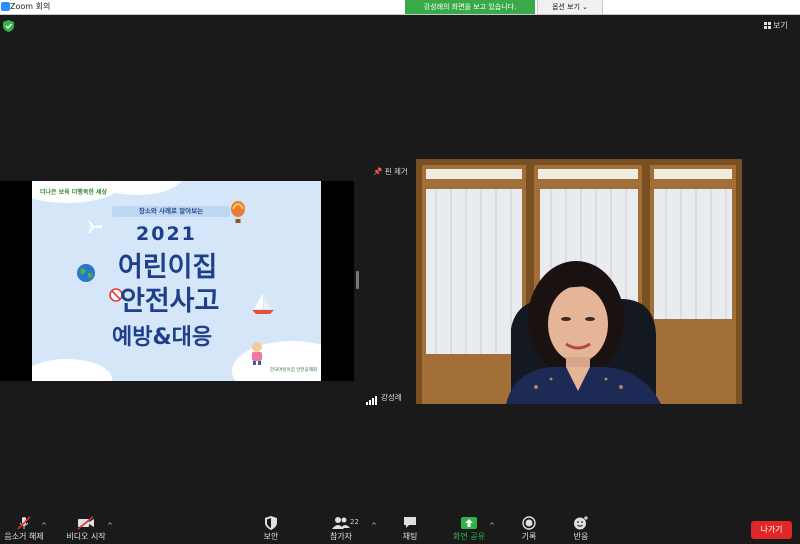 The height and width of the screenshot is (544, 800). What do you see at coordinates (166, 234) in the screenshot?
I see `slide-year: 2021` at bounding box center [166, 234].